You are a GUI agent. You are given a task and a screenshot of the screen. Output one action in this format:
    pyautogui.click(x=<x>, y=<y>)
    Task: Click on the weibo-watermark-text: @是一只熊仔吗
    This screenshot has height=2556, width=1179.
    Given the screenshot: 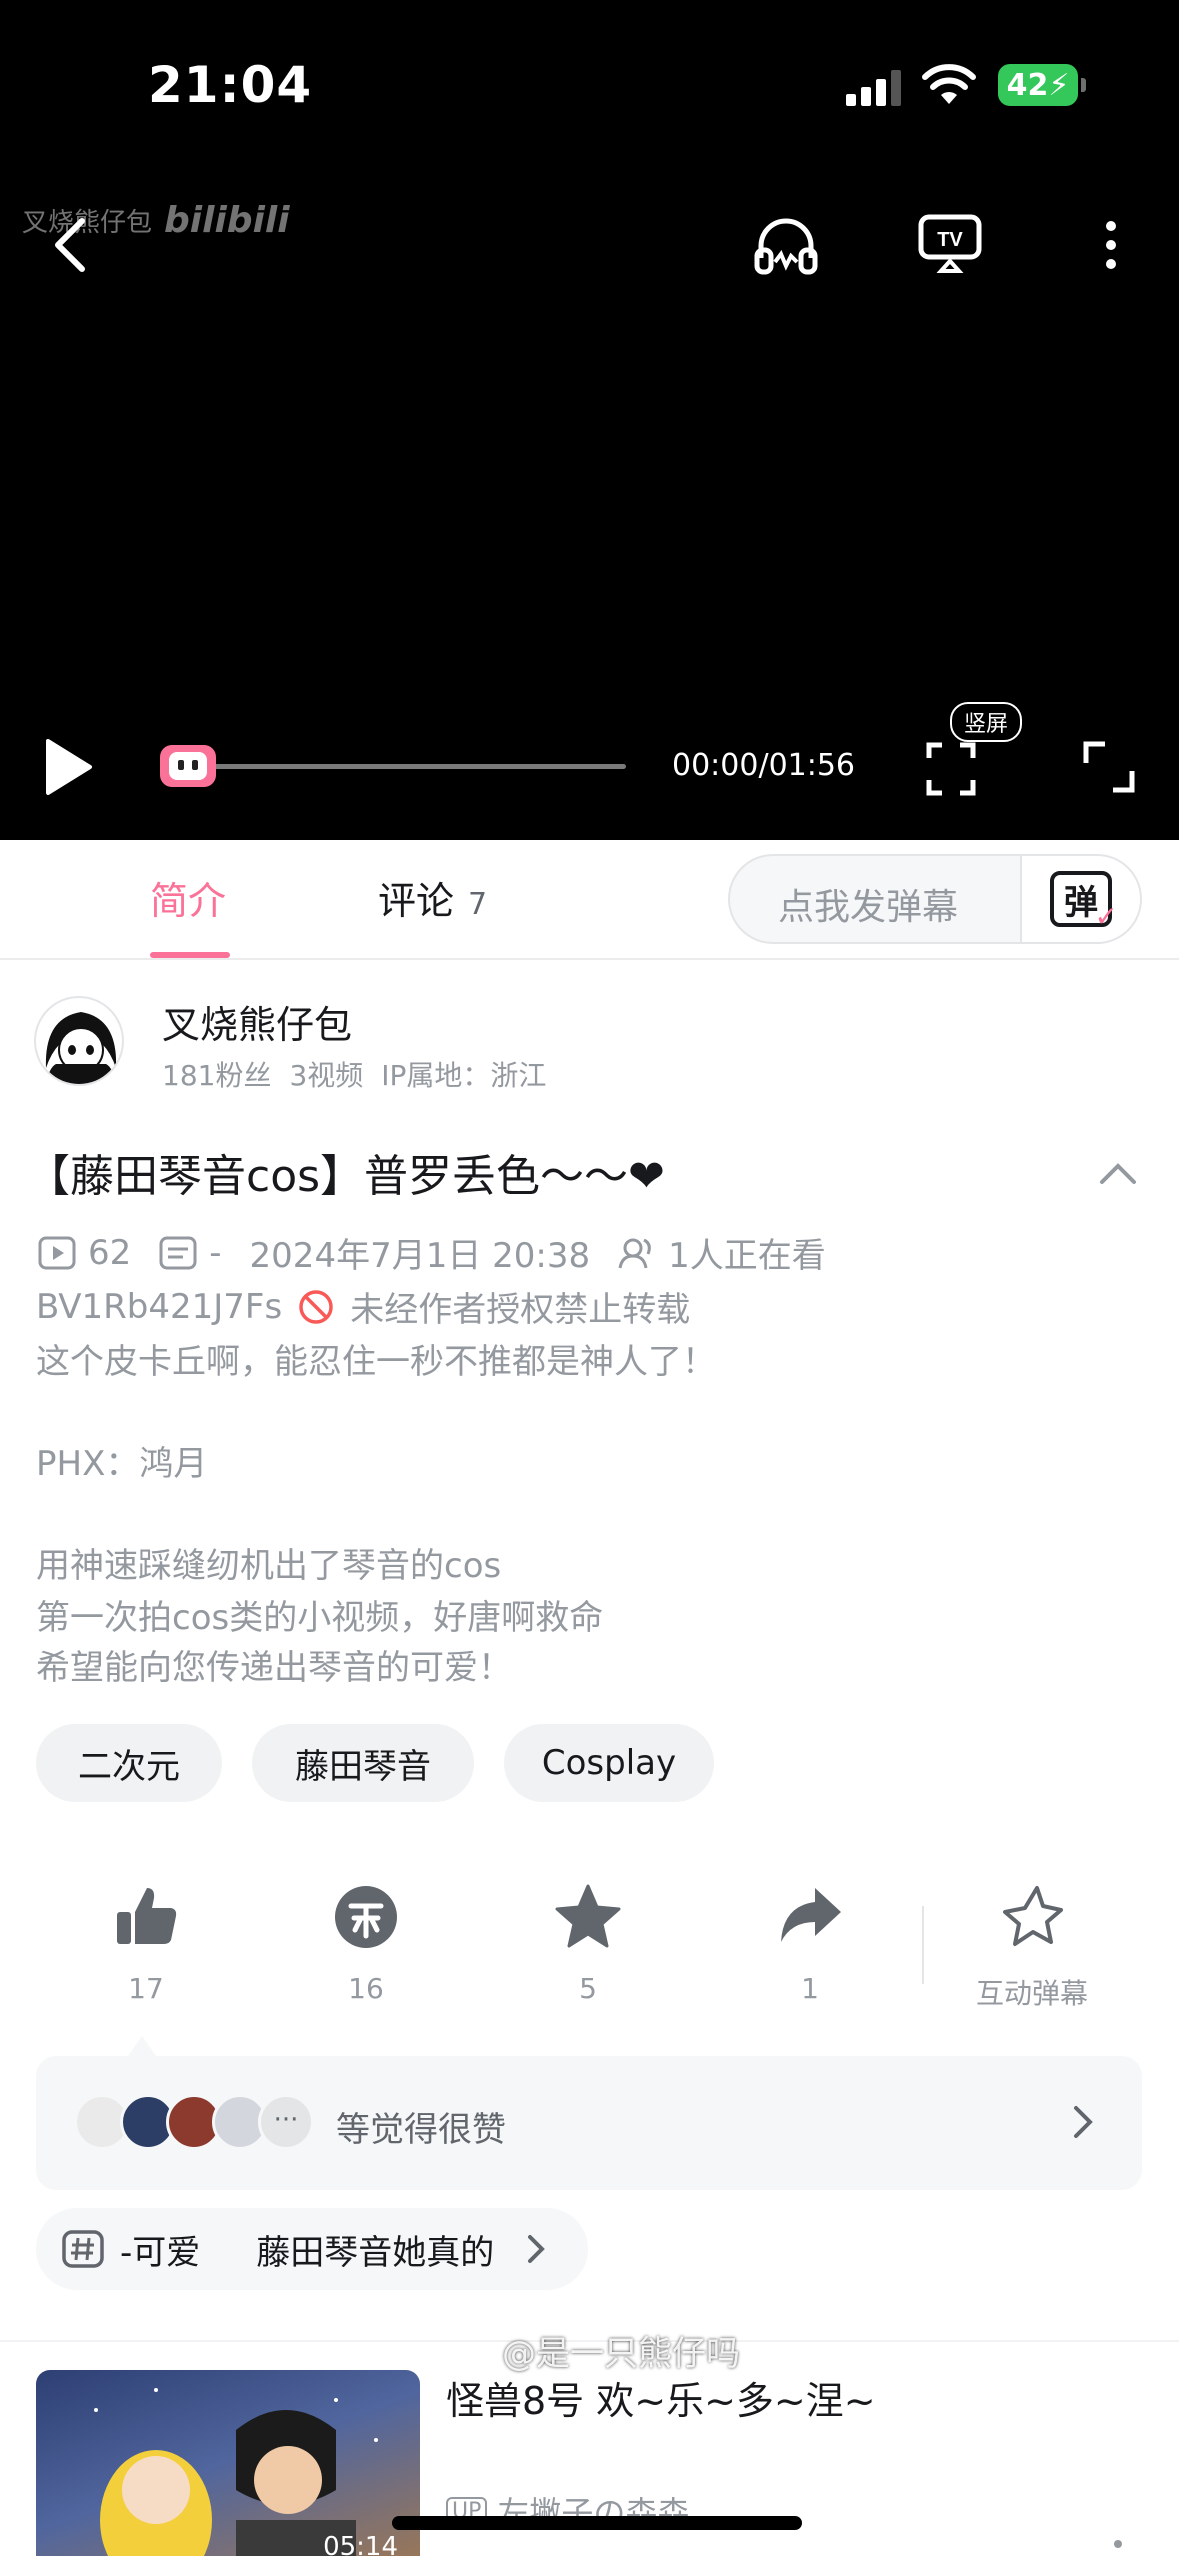 What is the action you would take?
    pyautogui.click(x=621, y=2354)
    